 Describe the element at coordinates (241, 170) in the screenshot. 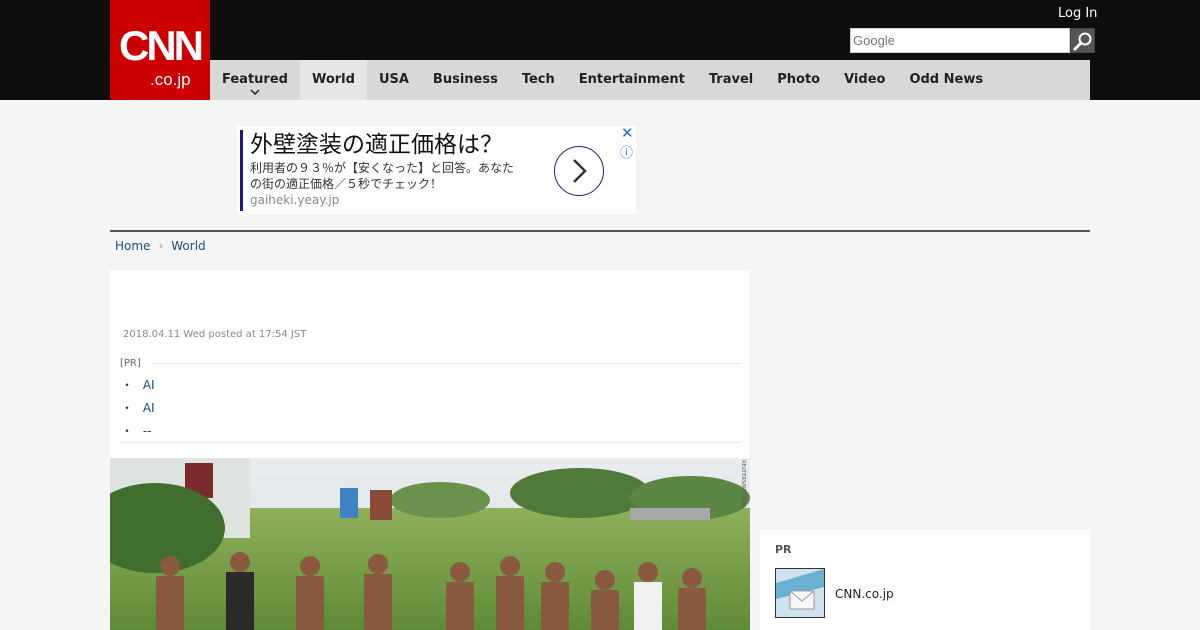

I see `ad-accent-bar` at that location.